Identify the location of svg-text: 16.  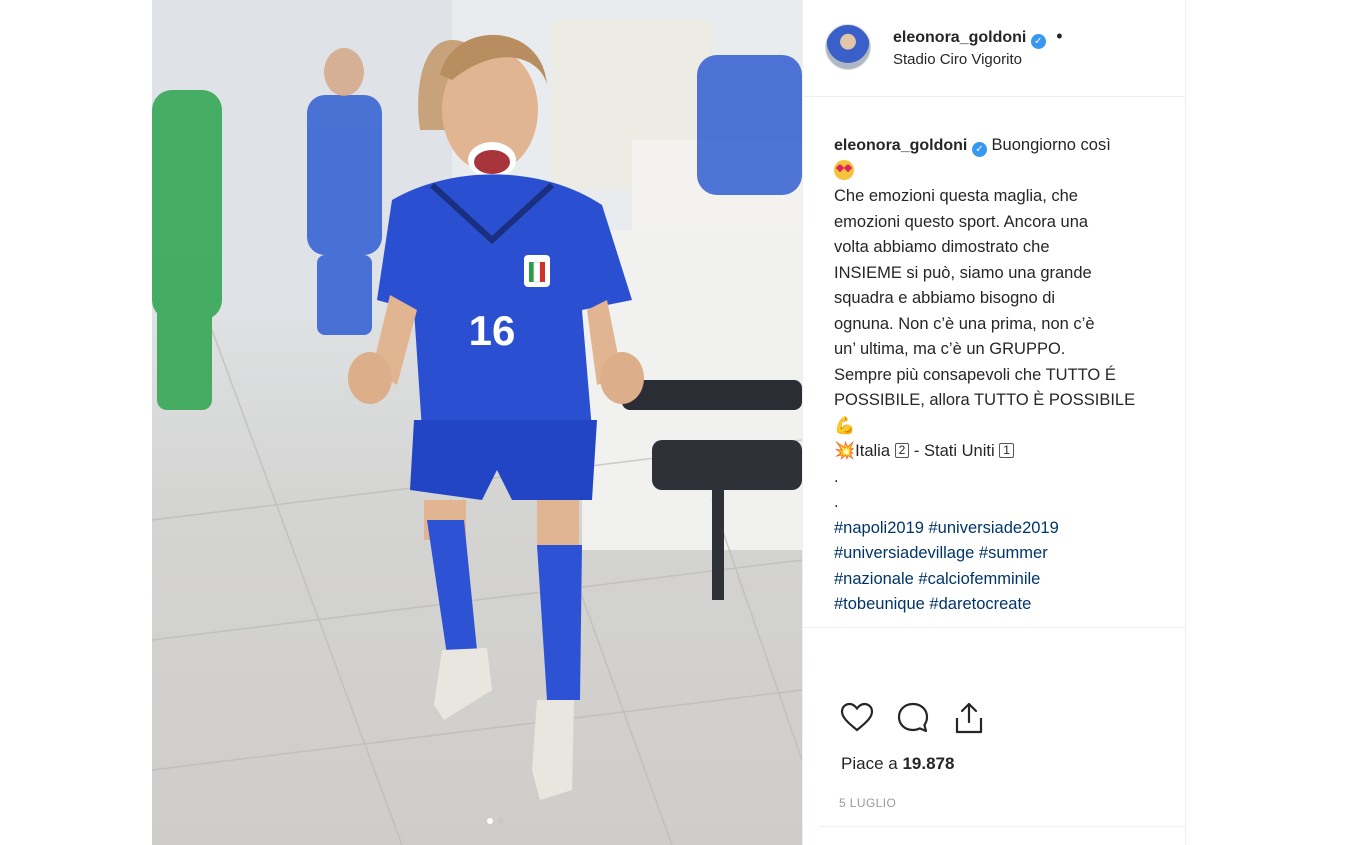
(492, 330).